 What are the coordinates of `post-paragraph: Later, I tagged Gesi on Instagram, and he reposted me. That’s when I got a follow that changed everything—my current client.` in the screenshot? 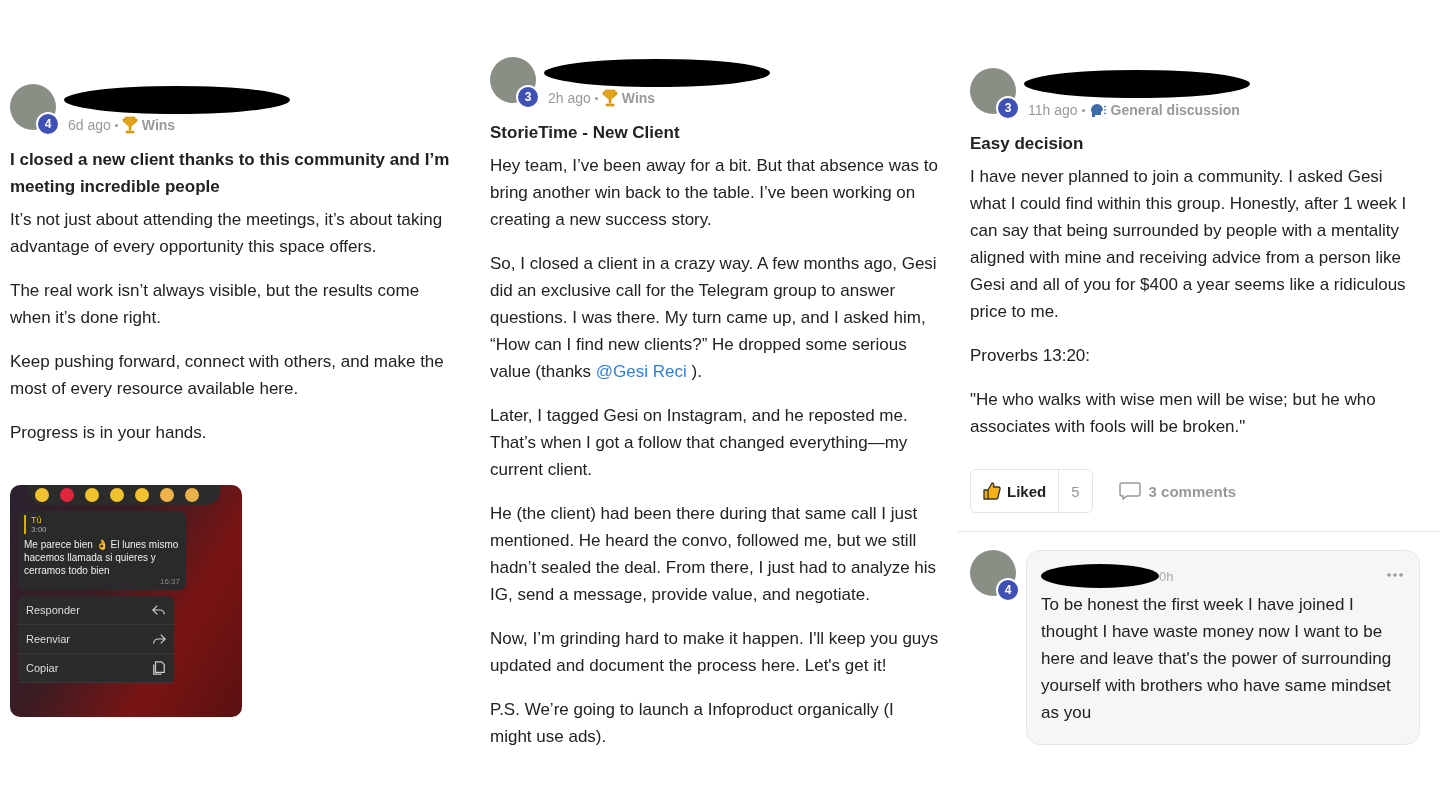 It's located at (699, 443).